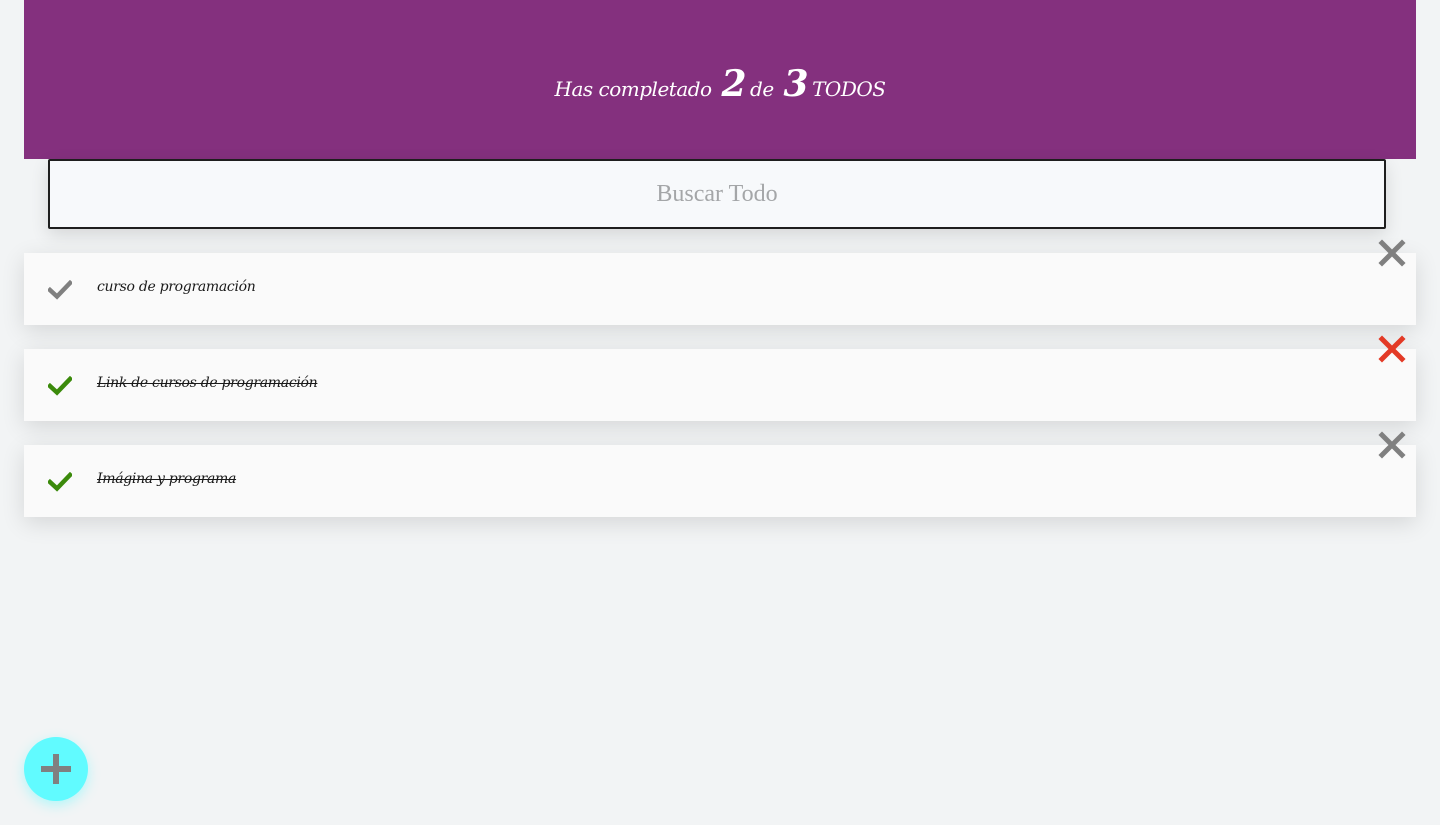 The height and width of the screenshot is (825, 1440). I want to click on counter-suffix: TODOS, so click(849, 88).